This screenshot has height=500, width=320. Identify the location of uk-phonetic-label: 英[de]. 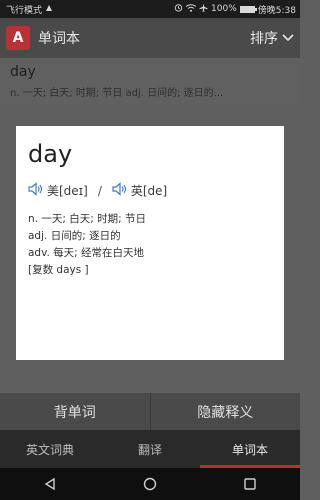
(149, 191).